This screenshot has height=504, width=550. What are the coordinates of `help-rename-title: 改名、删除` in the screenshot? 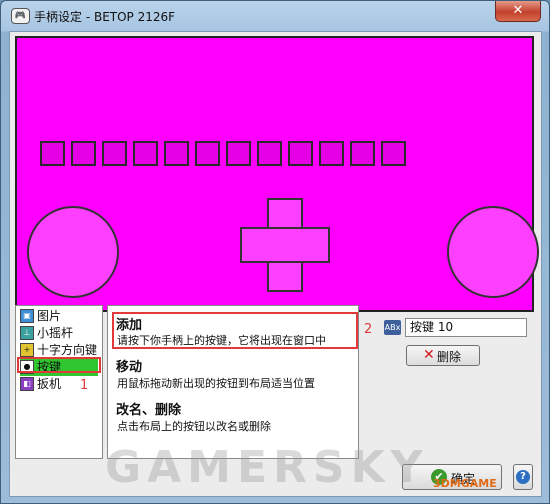 It's located at (149, 410).